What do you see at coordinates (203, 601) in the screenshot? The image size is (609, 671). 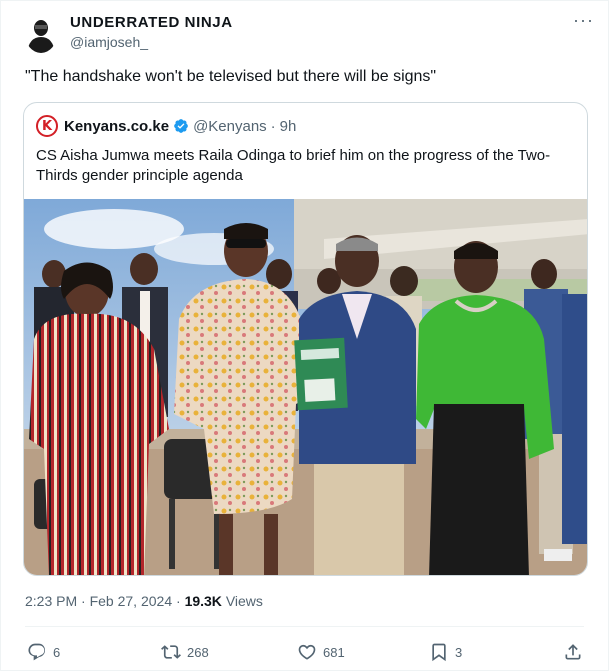 I see `views-count: 19.3K` at bounding box center [203, 601].